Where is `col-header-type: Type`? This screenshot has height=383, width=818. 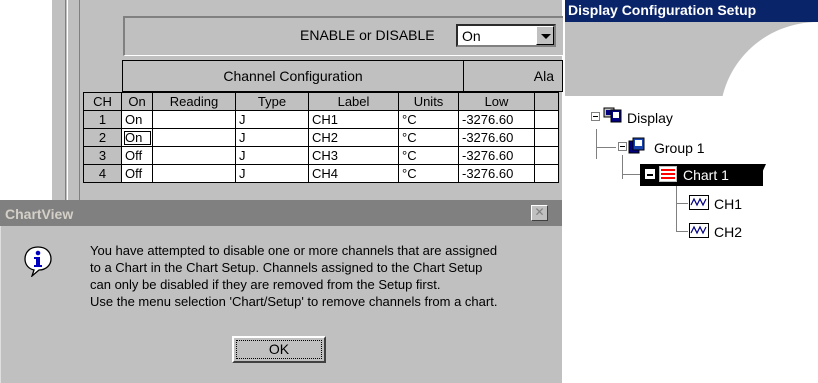
col-header-type: Type is located at coordinates (272, 101).